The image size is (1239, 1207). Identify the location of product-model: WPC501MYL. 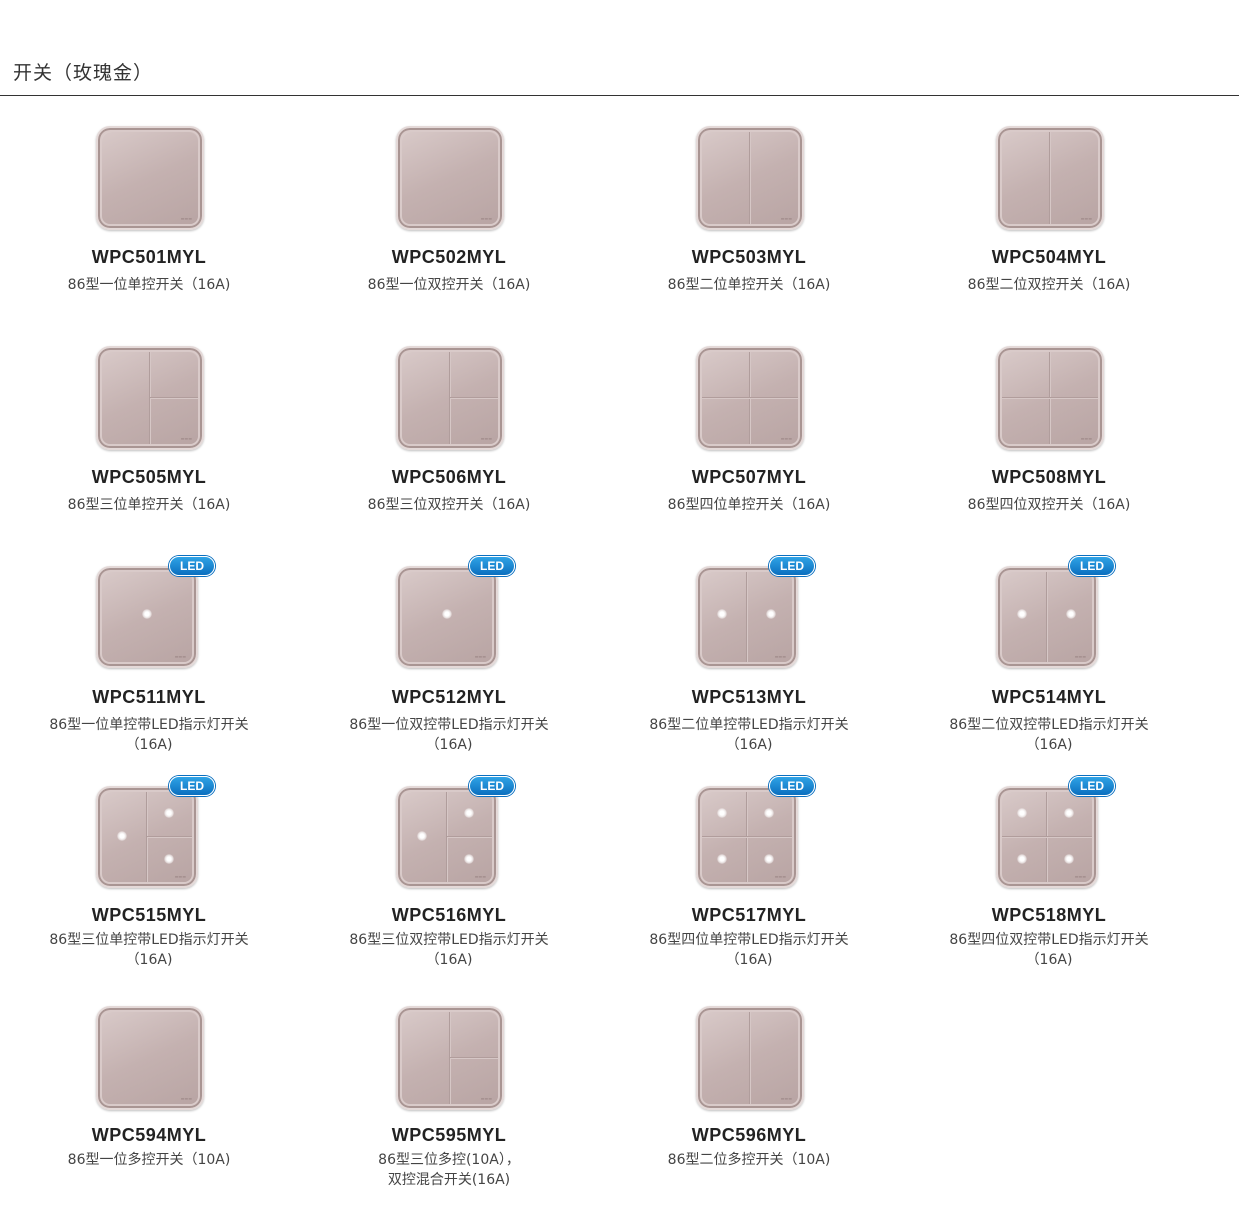
(149, 257).